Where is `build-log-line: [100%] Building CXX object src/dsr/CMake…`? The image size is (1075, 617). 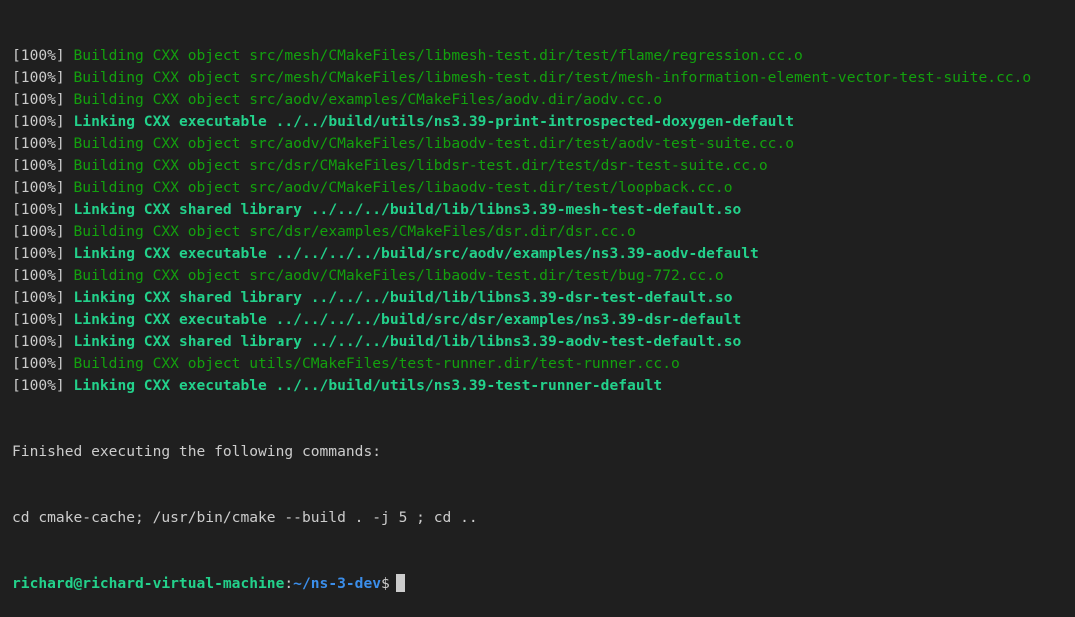 build-log-line: [100%] Building CXX object src/dsr/CMake… is located at coordinates (543, 166).